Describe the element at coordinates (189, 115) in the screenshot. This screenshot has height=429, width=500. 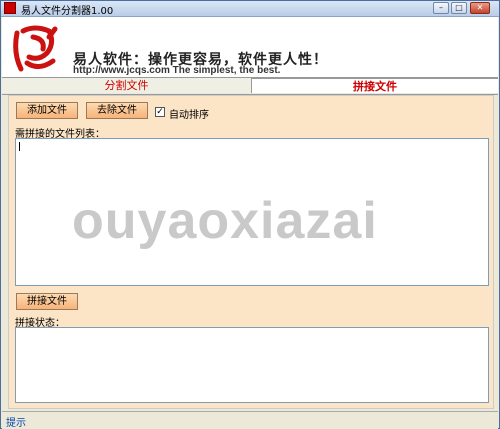
I see `autosort-label: 自动排序` at that location.